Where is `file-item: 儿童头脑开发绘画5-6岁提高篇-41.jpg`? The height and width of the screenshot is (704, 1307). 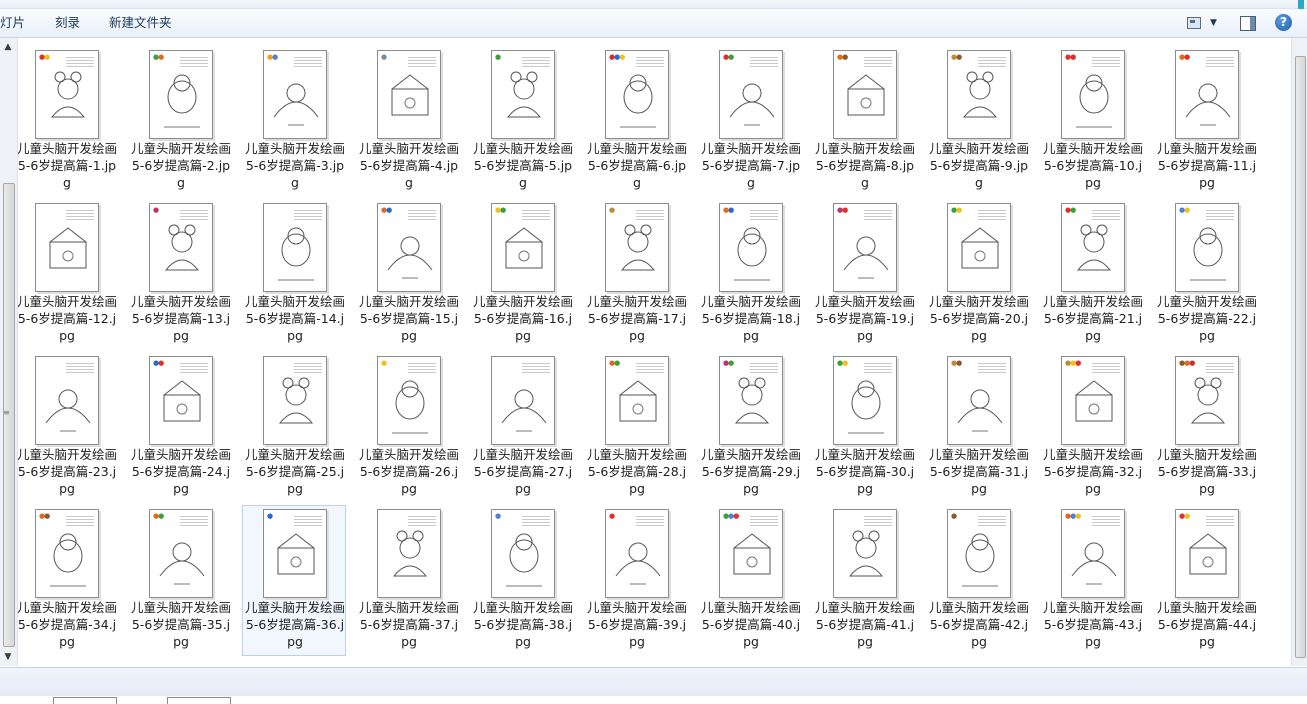
file-item: 儿童头脑开发绘画5-6岁提高篇-41.jpg is located at coordinates (864, 580).